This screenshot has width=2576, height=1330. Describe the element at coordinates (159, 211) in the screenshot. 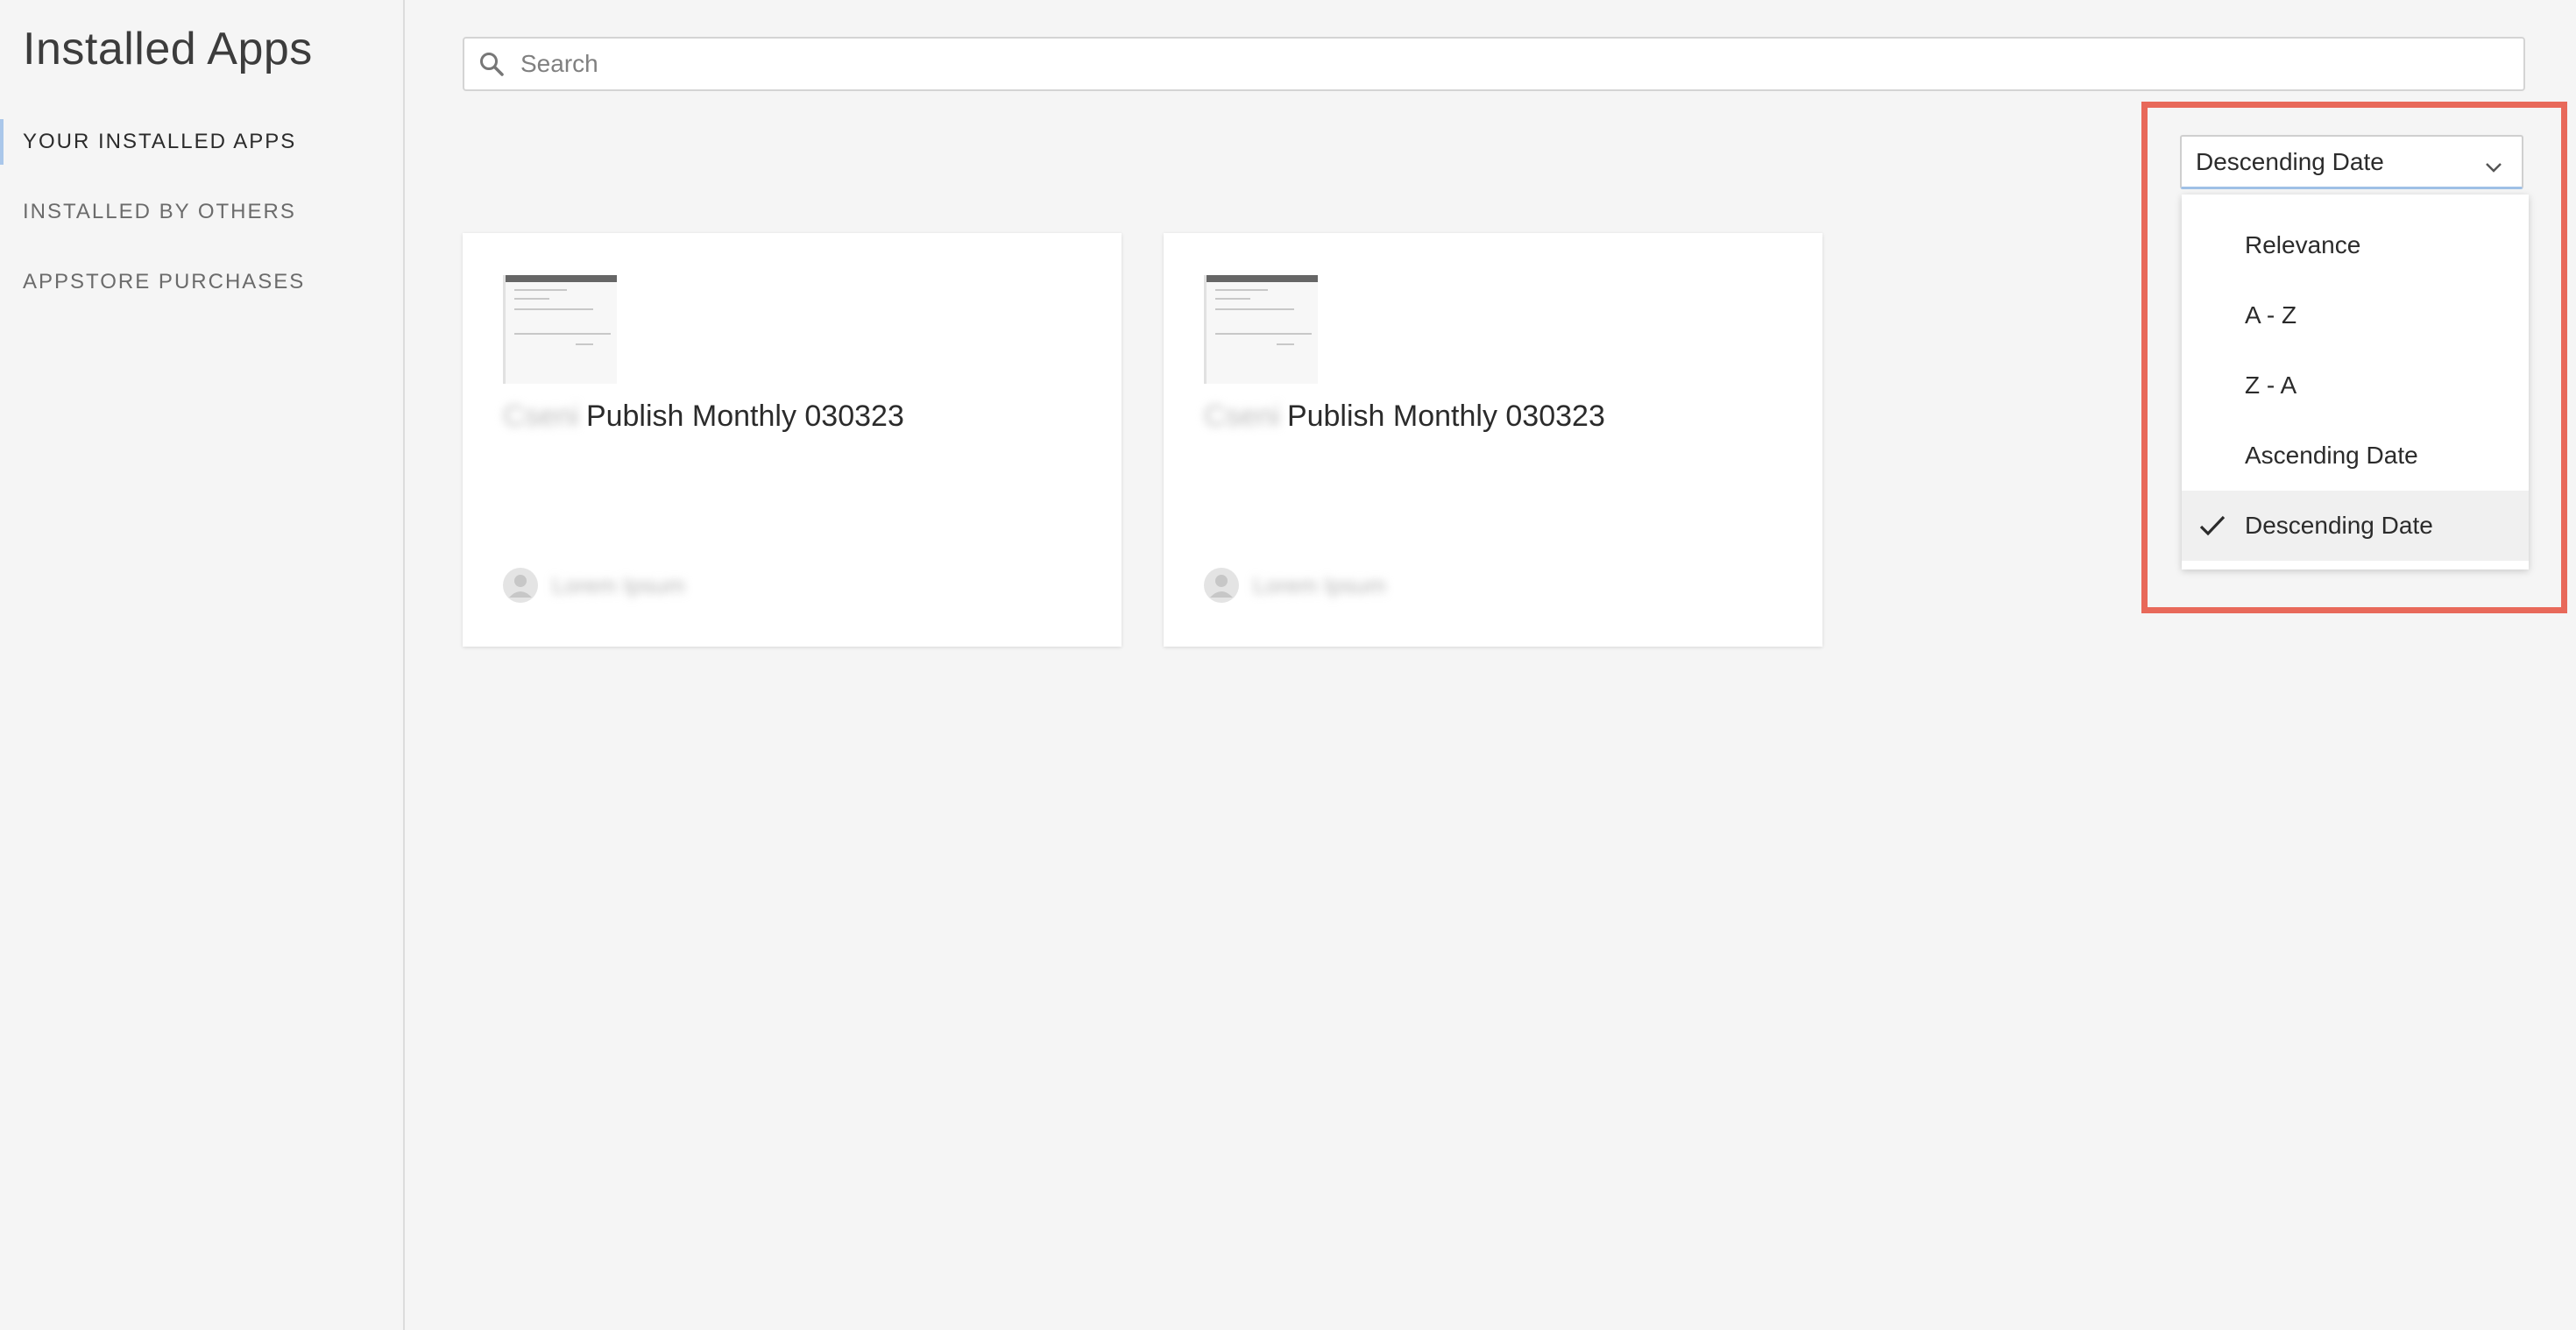

I see `sidebar-item-label: INSTALLED BY OTHERS` at that location.